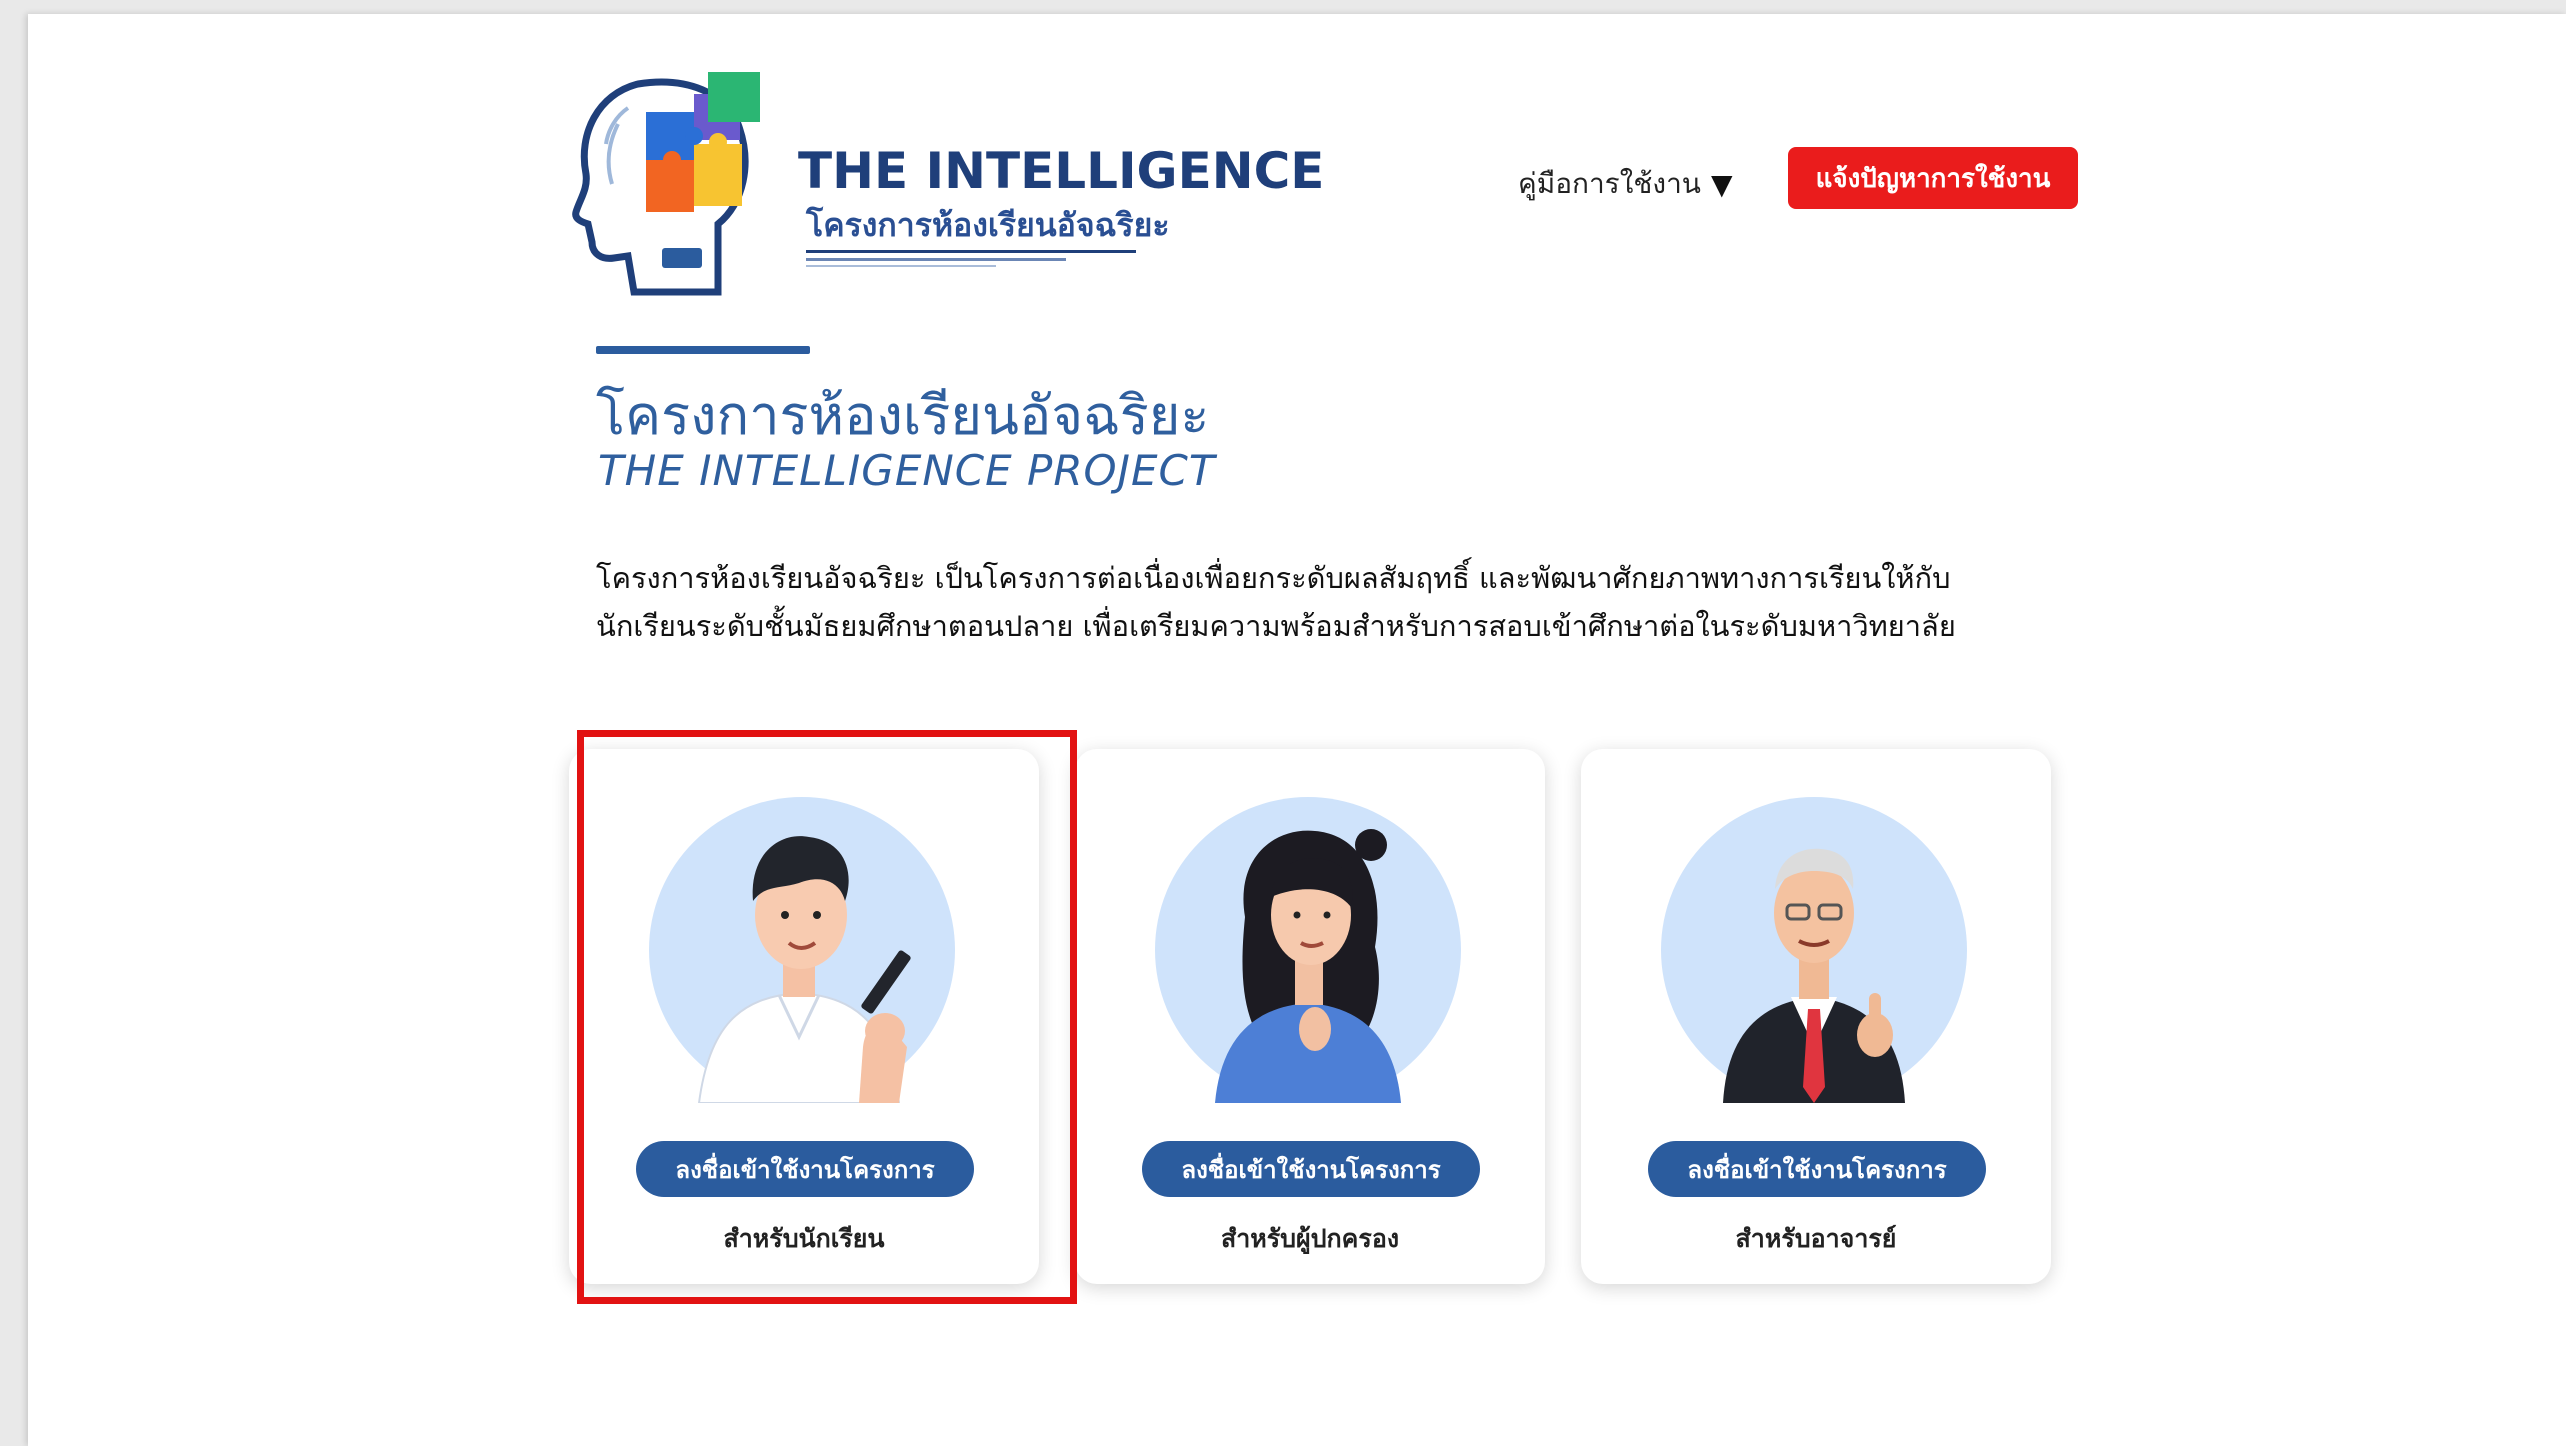 This screenshot has width=2566, height=1446. What do you see at coordinates (1061, 171) in the screenshot?
I see `logo-title: THE INTELLIGENCE` at bounding box center [1061, 171].